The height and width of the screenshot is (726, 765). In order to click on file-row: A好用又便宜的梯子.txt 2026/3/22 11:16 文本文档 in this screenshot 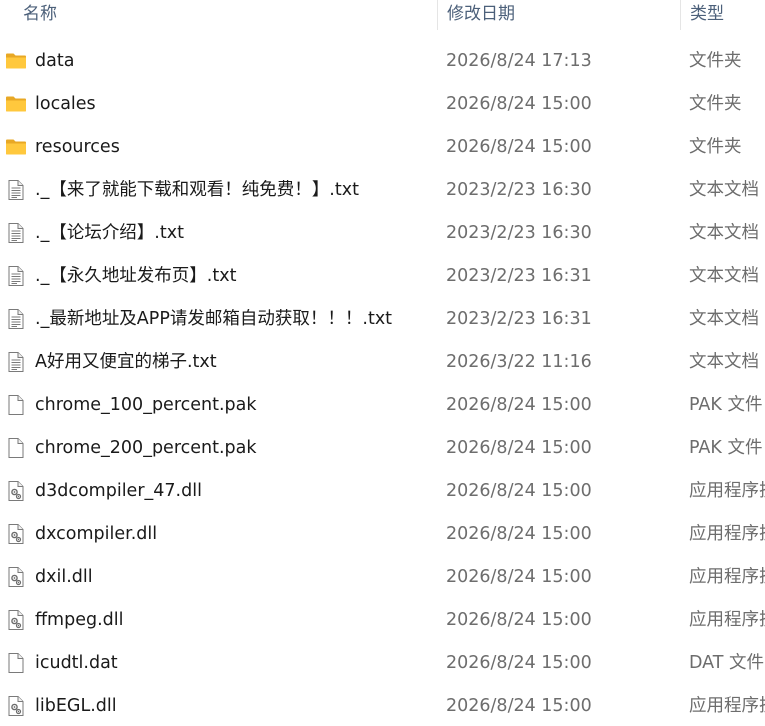, I will do `click(382, 362)`.